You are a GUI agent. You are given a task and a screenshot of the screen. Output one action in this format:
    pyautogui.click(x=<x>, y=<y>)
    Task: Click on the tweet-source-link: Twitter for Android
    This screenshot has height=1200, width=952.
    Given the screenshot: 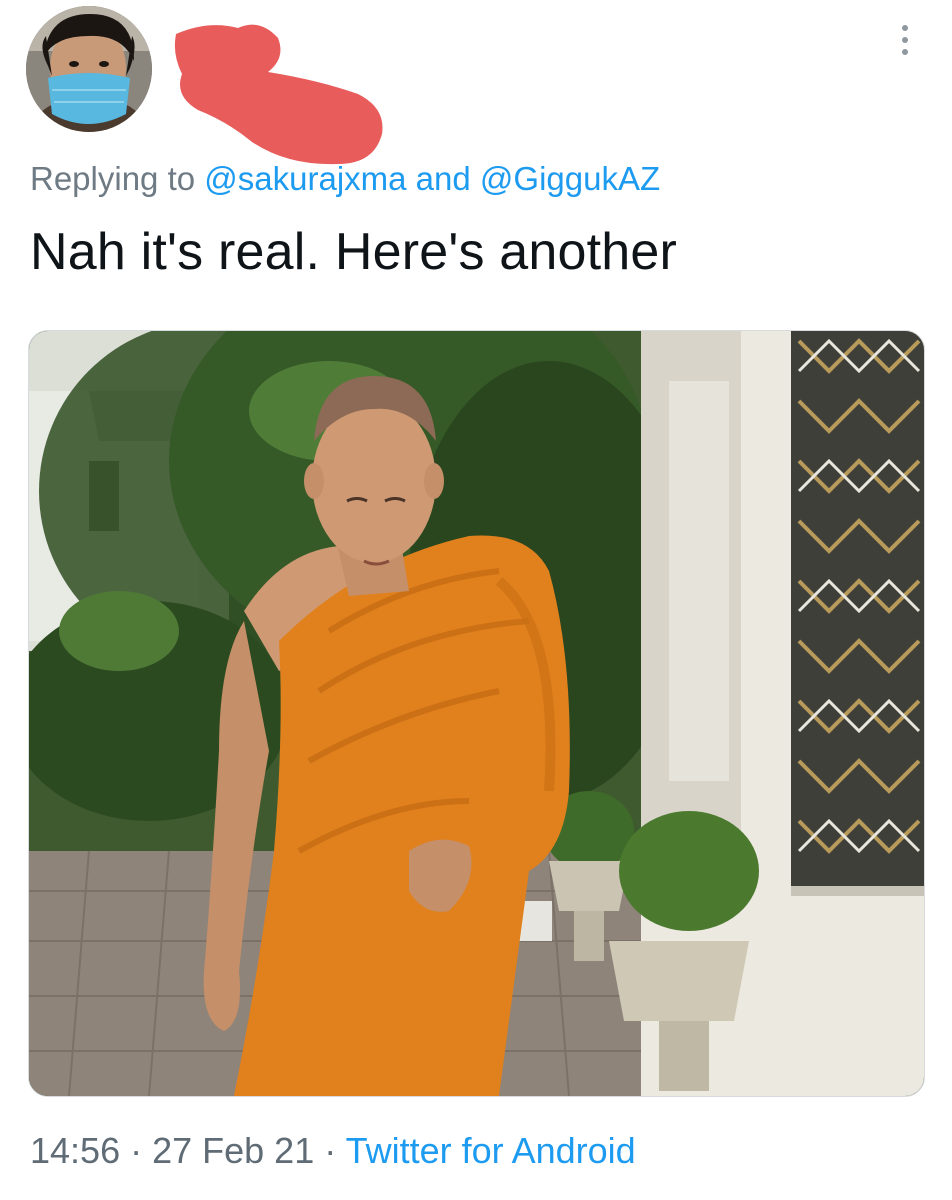 What is the action you would take?
    pyautogui.click(x=491, y=1150)
    